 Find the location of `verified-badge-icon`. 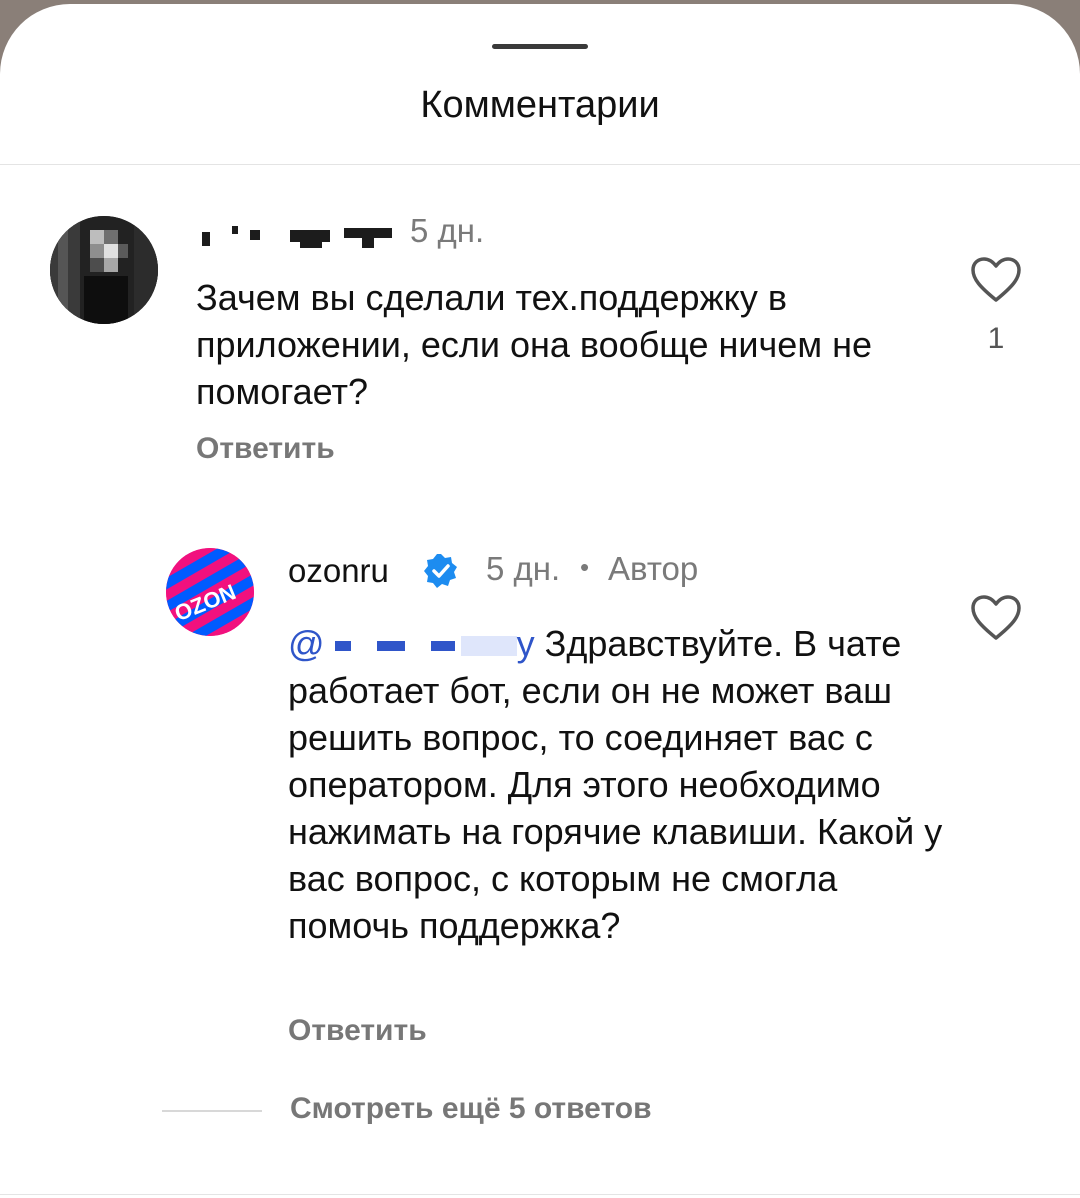

verified-badge-icon is located at coordinates (441, 571).